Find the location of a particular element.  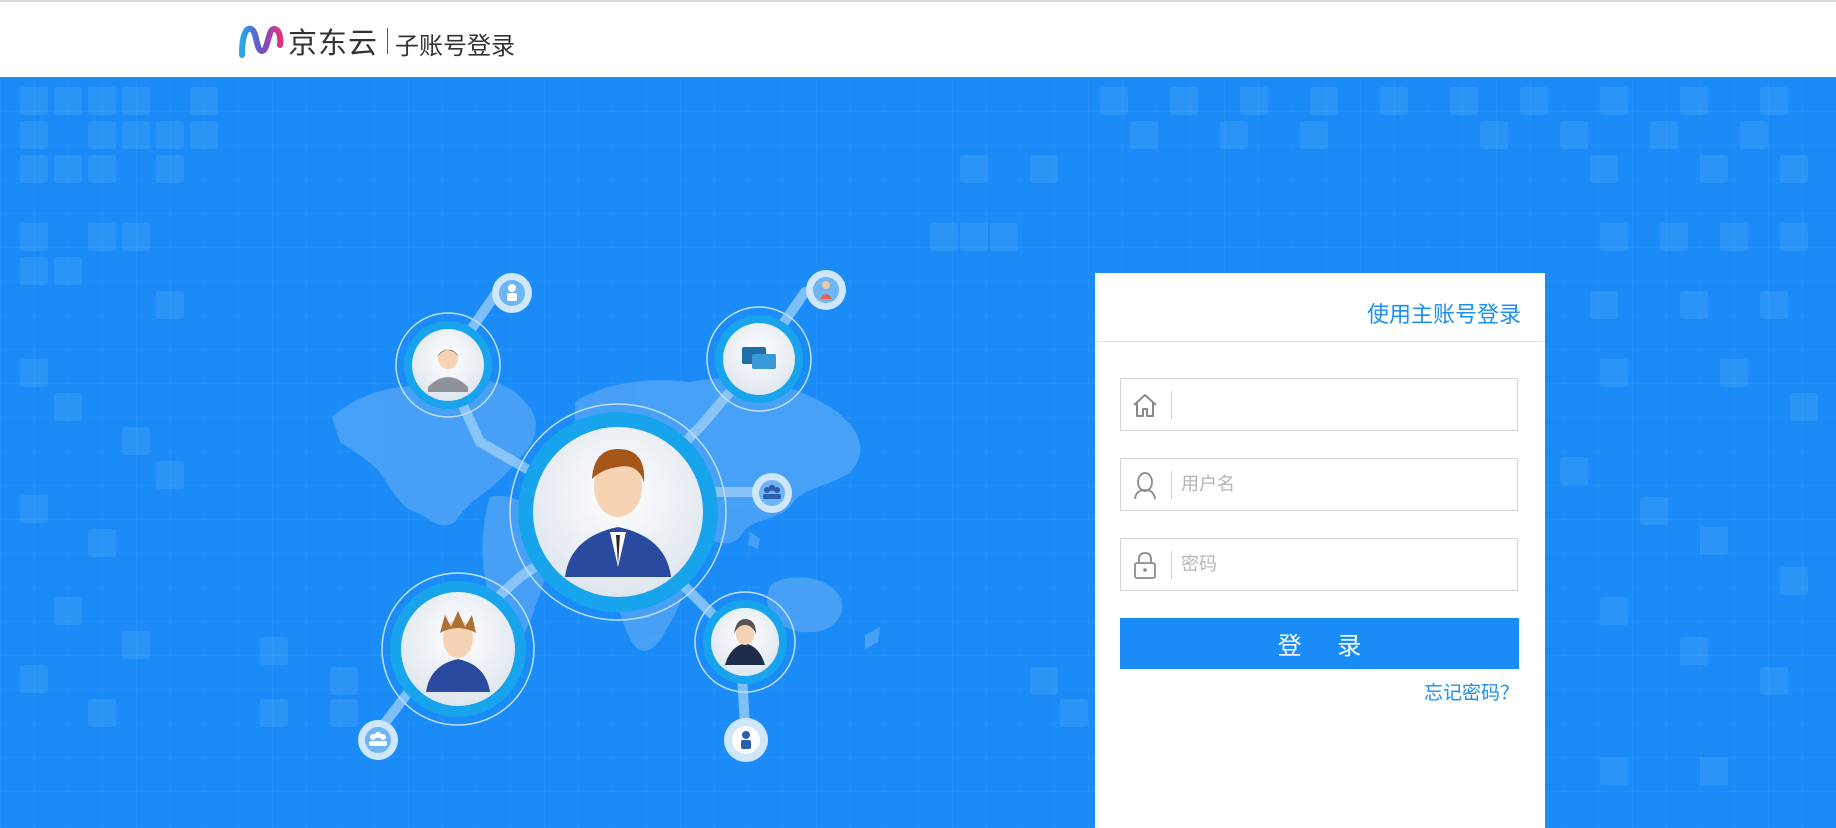

jdcloud-logo-mark-icon is located at coordinates (261, 41).